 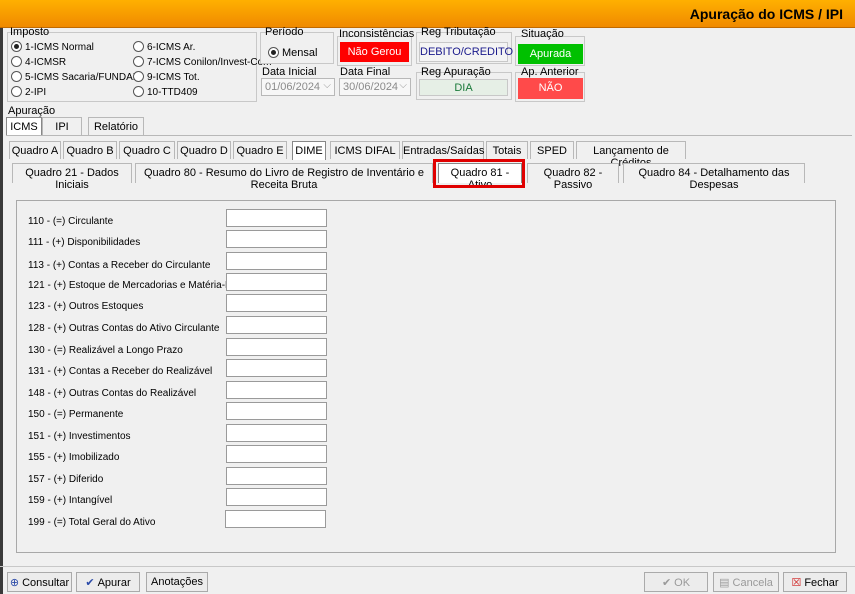 I want to click on row-label-110: 110 - (=) Circulante, so click(x=71, y=221).